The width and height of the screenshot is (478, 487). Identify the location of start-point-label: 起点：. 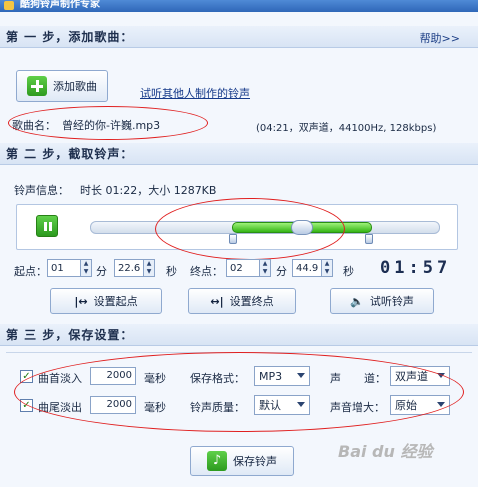
(30, 271).